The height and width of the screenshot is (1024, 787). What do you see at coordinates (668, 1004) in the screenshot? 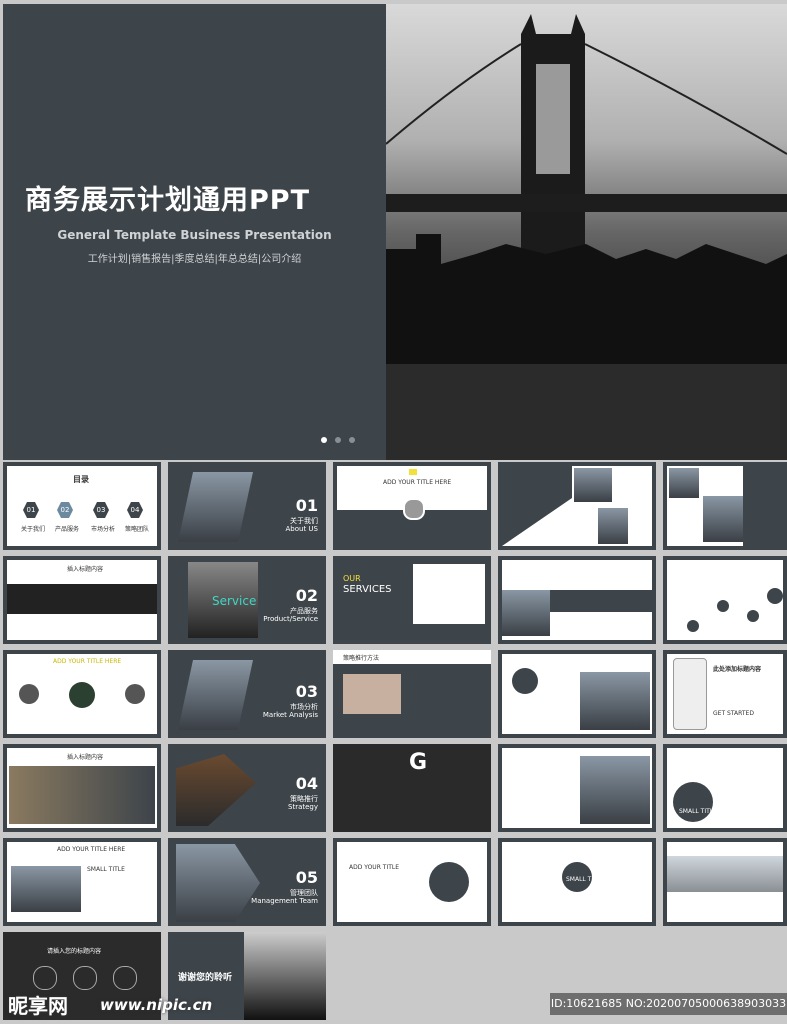
I see `image-id-bar: ID:10621685 NO:20200705000638903033` at bounding box center [668, 1004].